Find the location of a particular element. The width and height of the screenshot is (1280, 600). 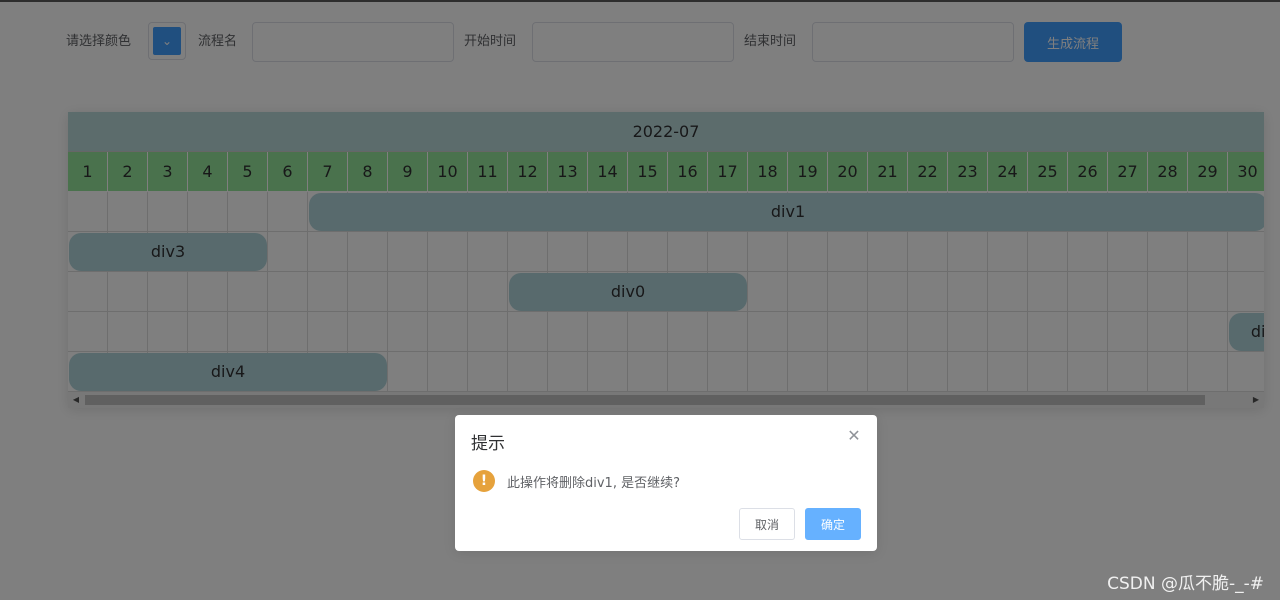

dialog-title: 提示 is located at coordinates (488, 444).